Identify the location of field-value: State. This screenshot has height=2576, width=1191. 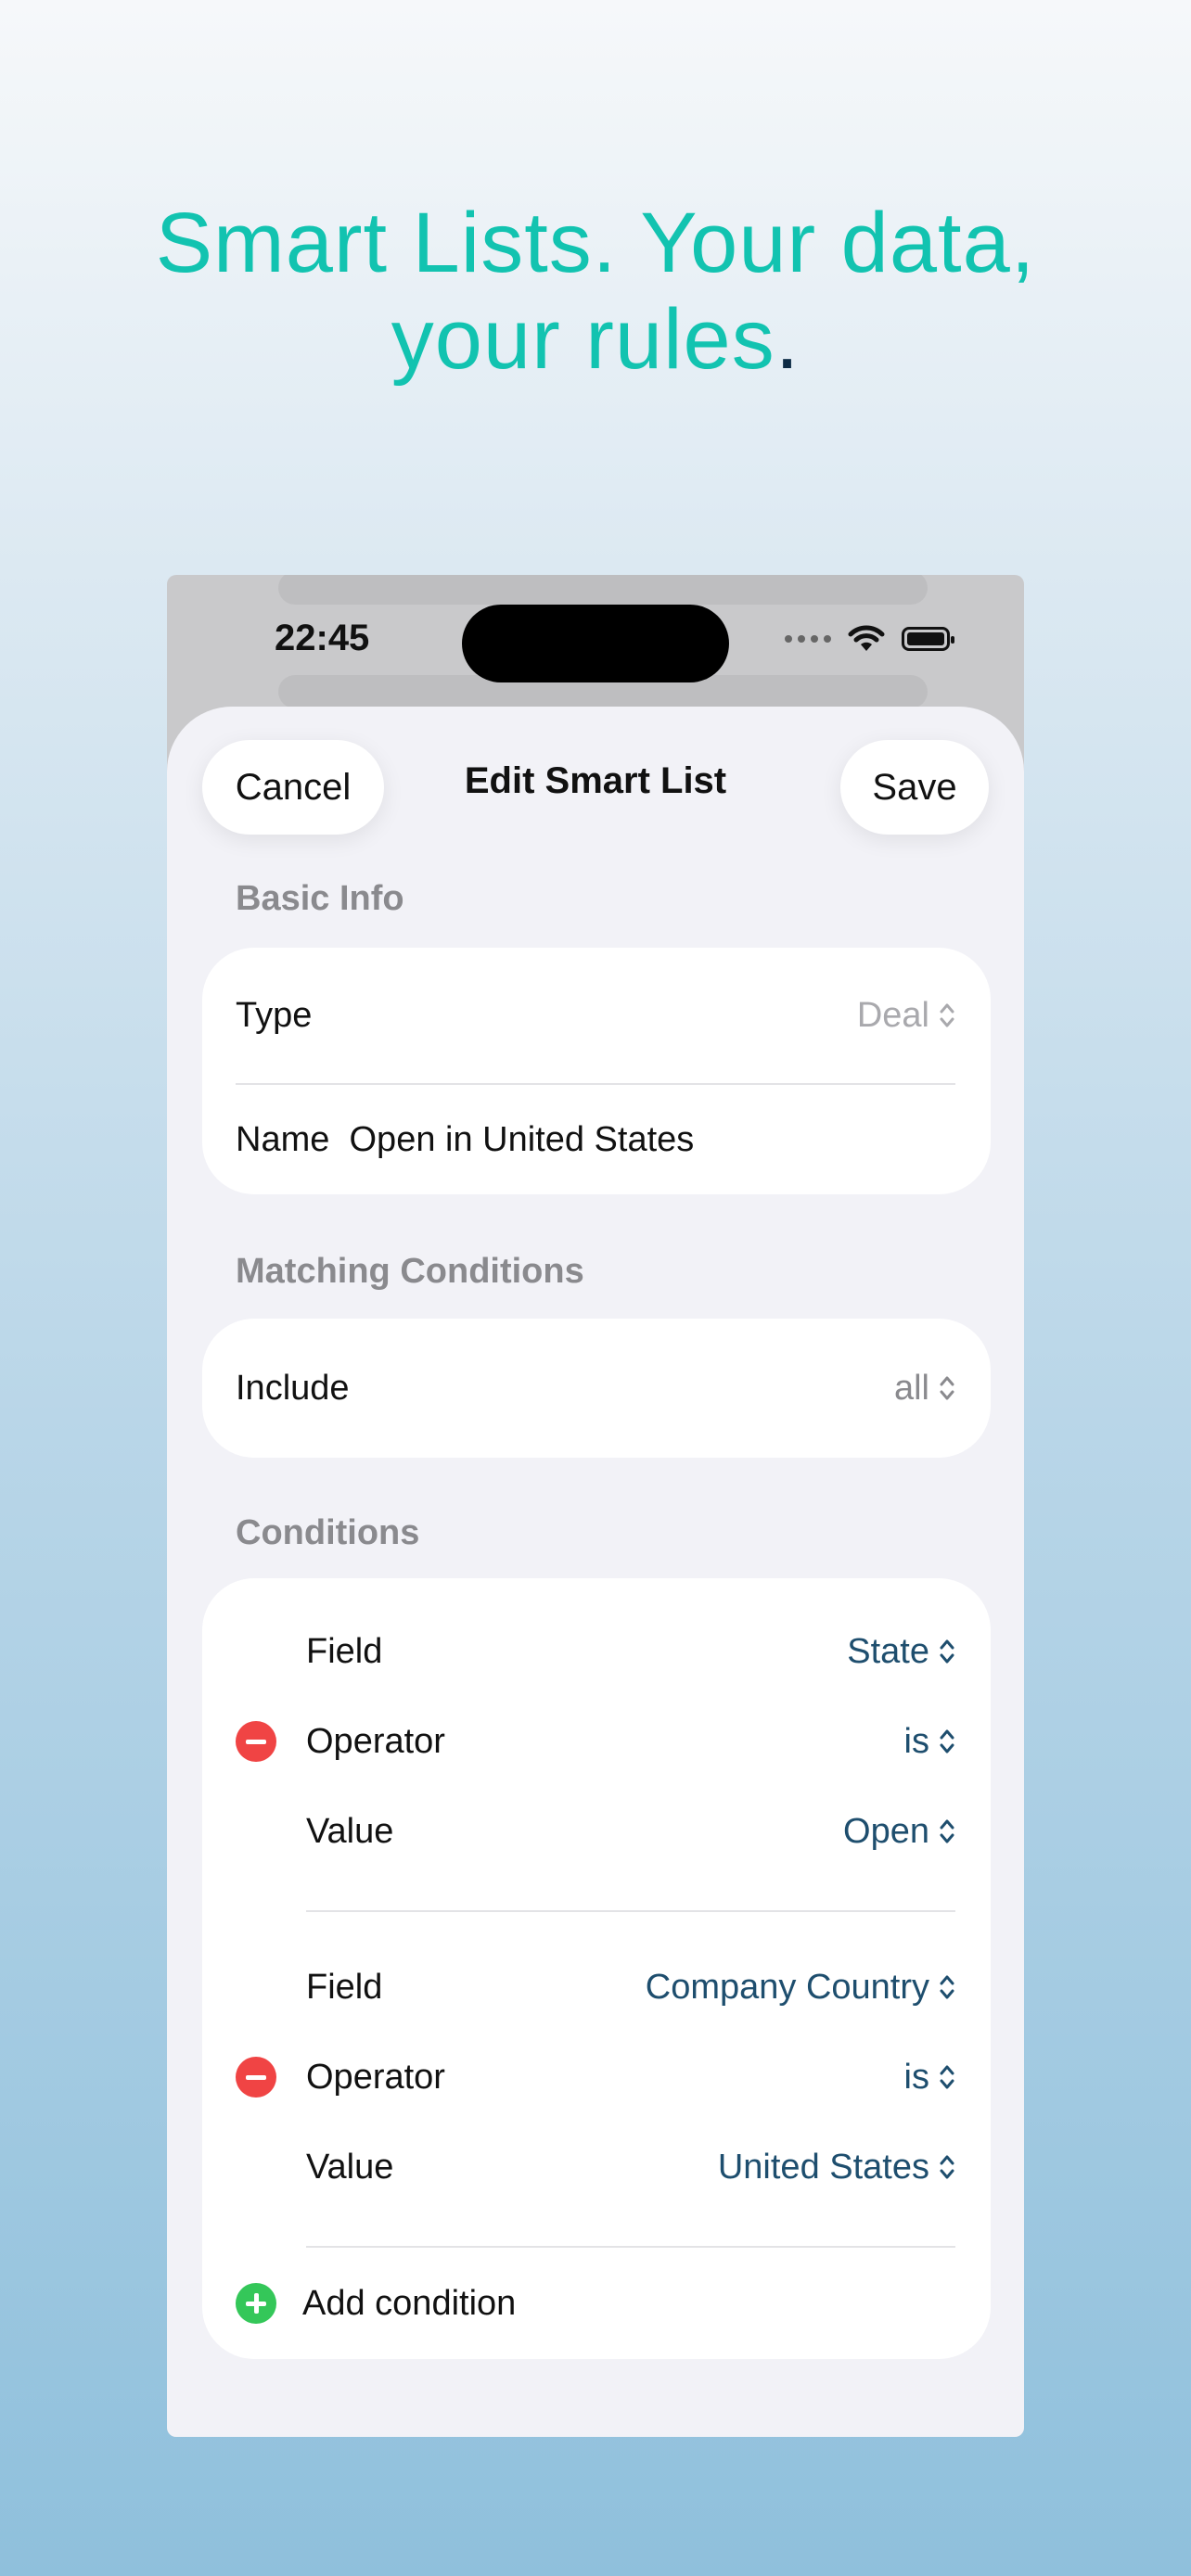
(888, 1651).